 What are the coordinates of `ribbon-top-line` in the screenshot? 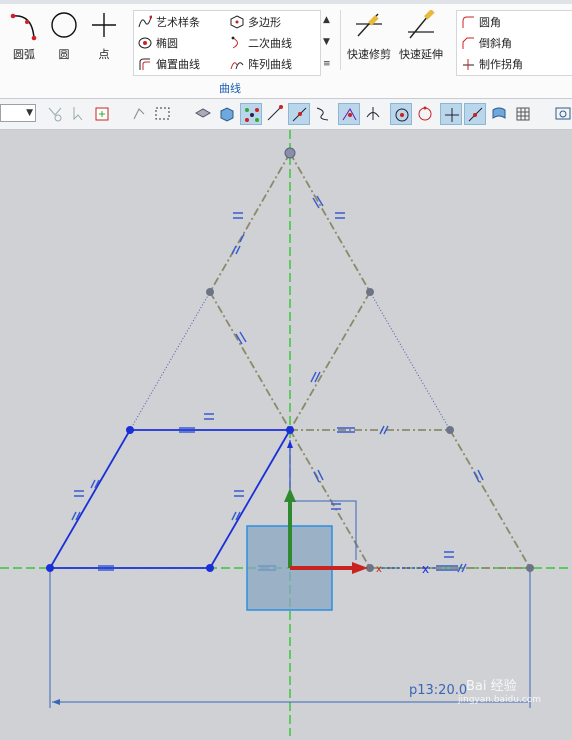 It's located at (286, 2).